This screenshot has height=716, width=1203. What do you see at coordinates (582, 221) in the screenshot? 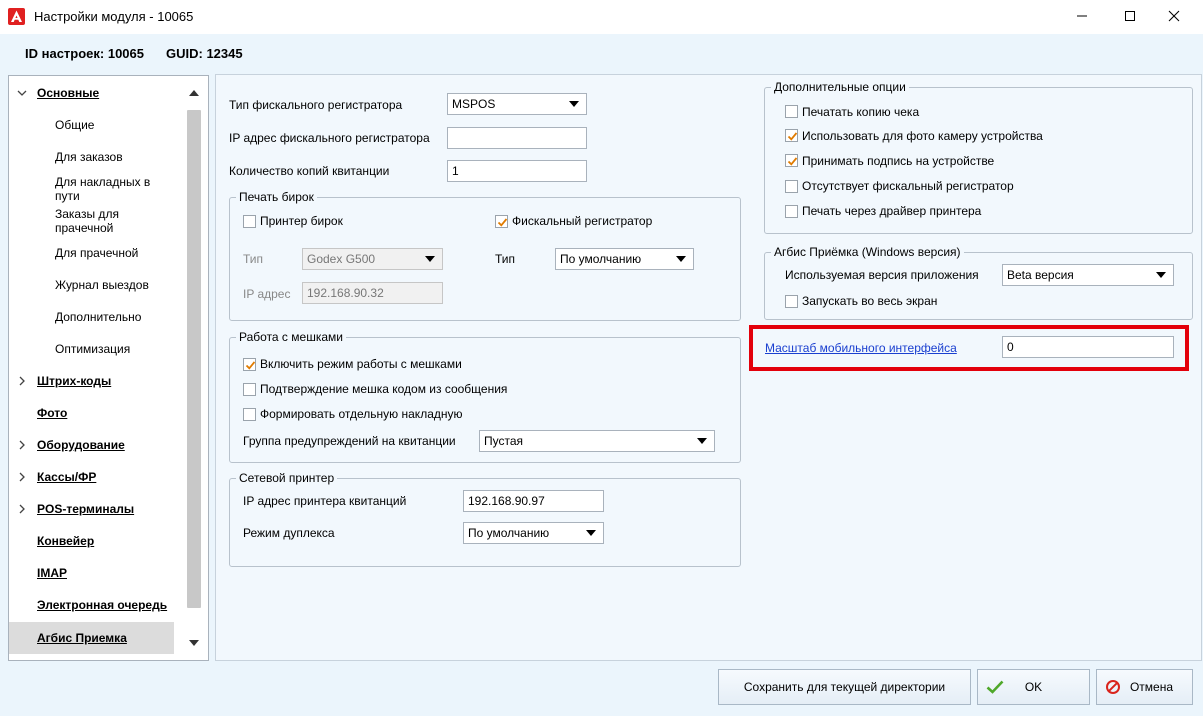
I see `fiscal-reg-label: Фискальный регистратор` at bounding box center [582, 221].